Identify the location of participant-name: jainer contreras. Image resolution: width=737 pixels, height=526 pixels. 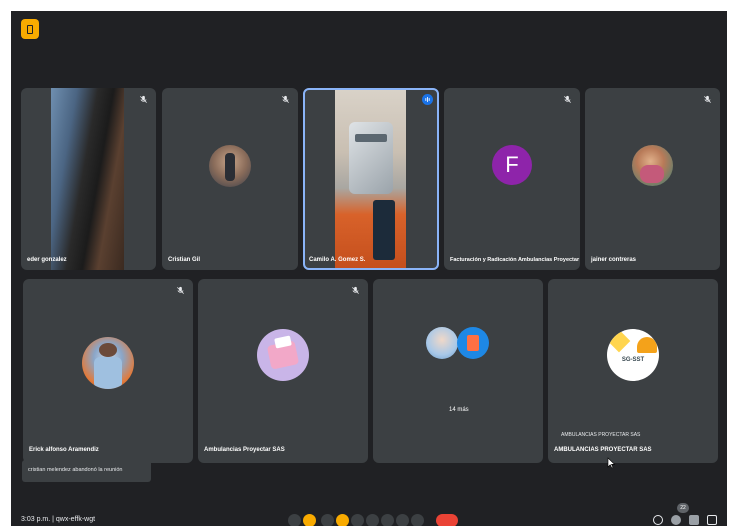
(614, 260).